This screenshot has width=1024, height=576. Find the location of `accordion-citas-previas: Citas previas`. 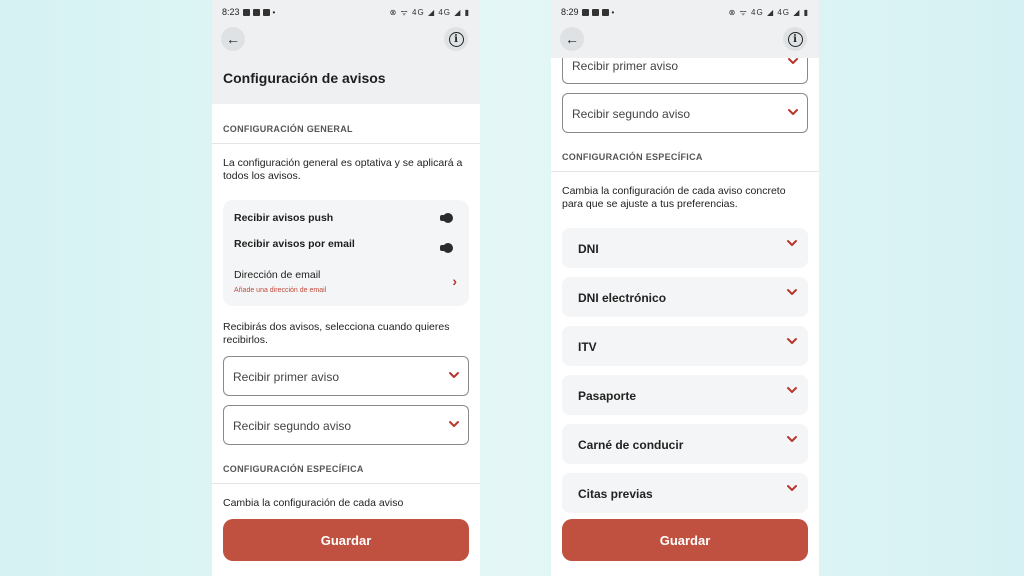

accordion-citas-previas: Citas previas is located at coordinates (685, 493).